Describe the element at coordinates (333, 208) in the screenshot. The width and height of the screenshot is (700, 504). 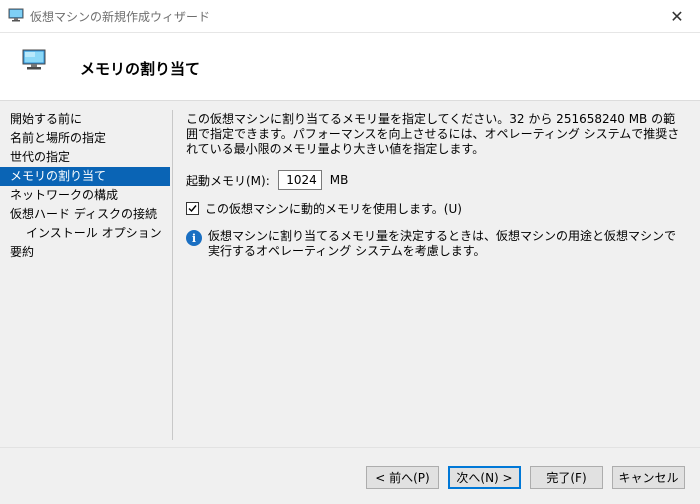
I see `dynamic-memory-label: この仮想マシンに動的メモリを使用します。(U)` at that location.